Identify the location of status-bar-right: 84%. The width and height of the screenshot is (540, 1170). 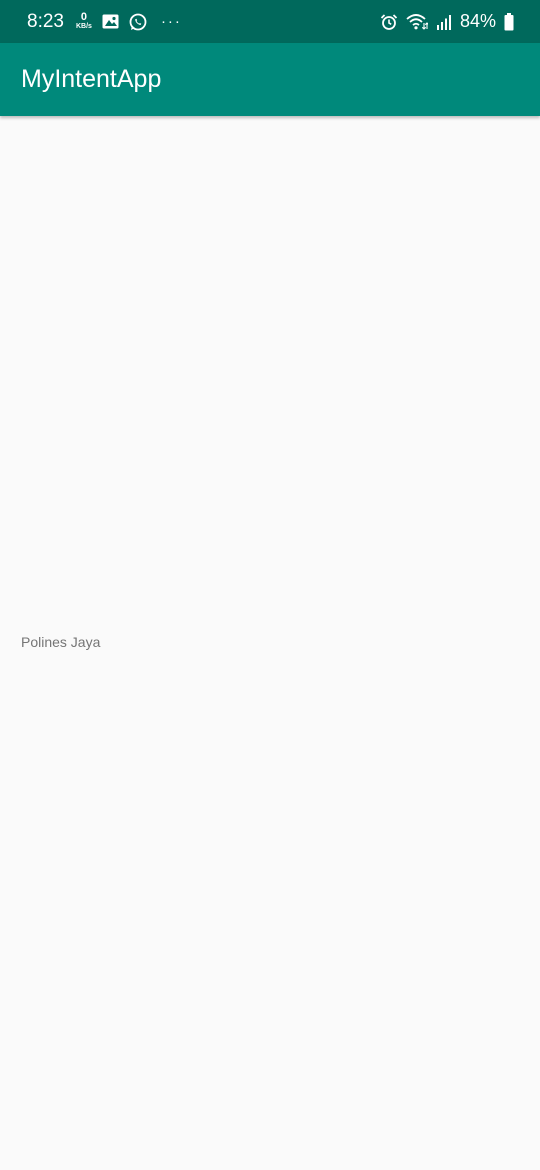
(447, 21).